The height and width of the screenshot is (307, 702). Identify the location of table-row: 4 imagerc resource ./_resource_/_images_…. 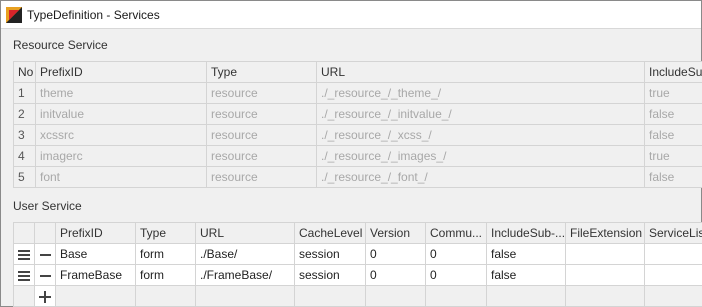
(357, 156).